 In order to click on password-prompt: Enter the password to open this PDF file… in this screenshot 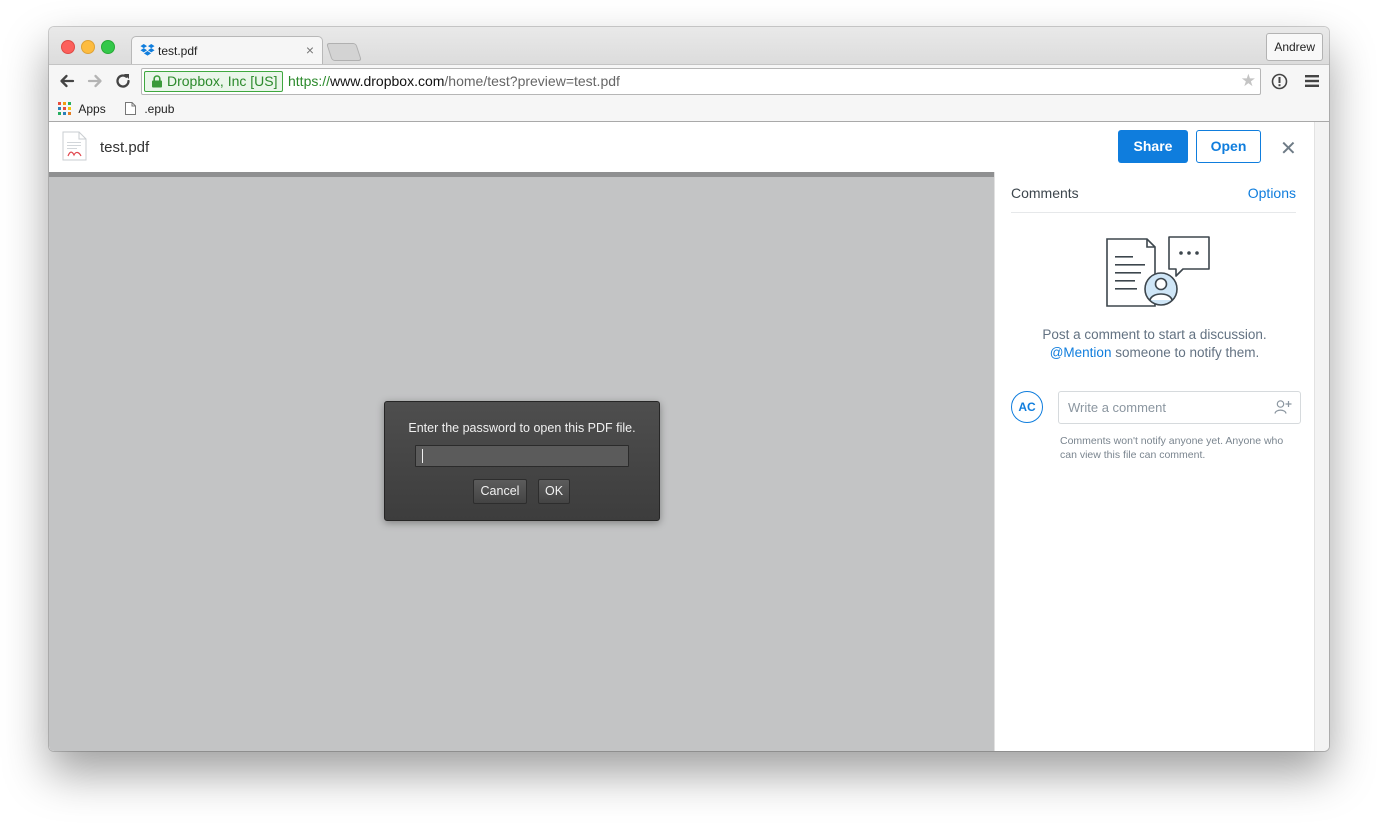, I will do `click(522, 428)`.